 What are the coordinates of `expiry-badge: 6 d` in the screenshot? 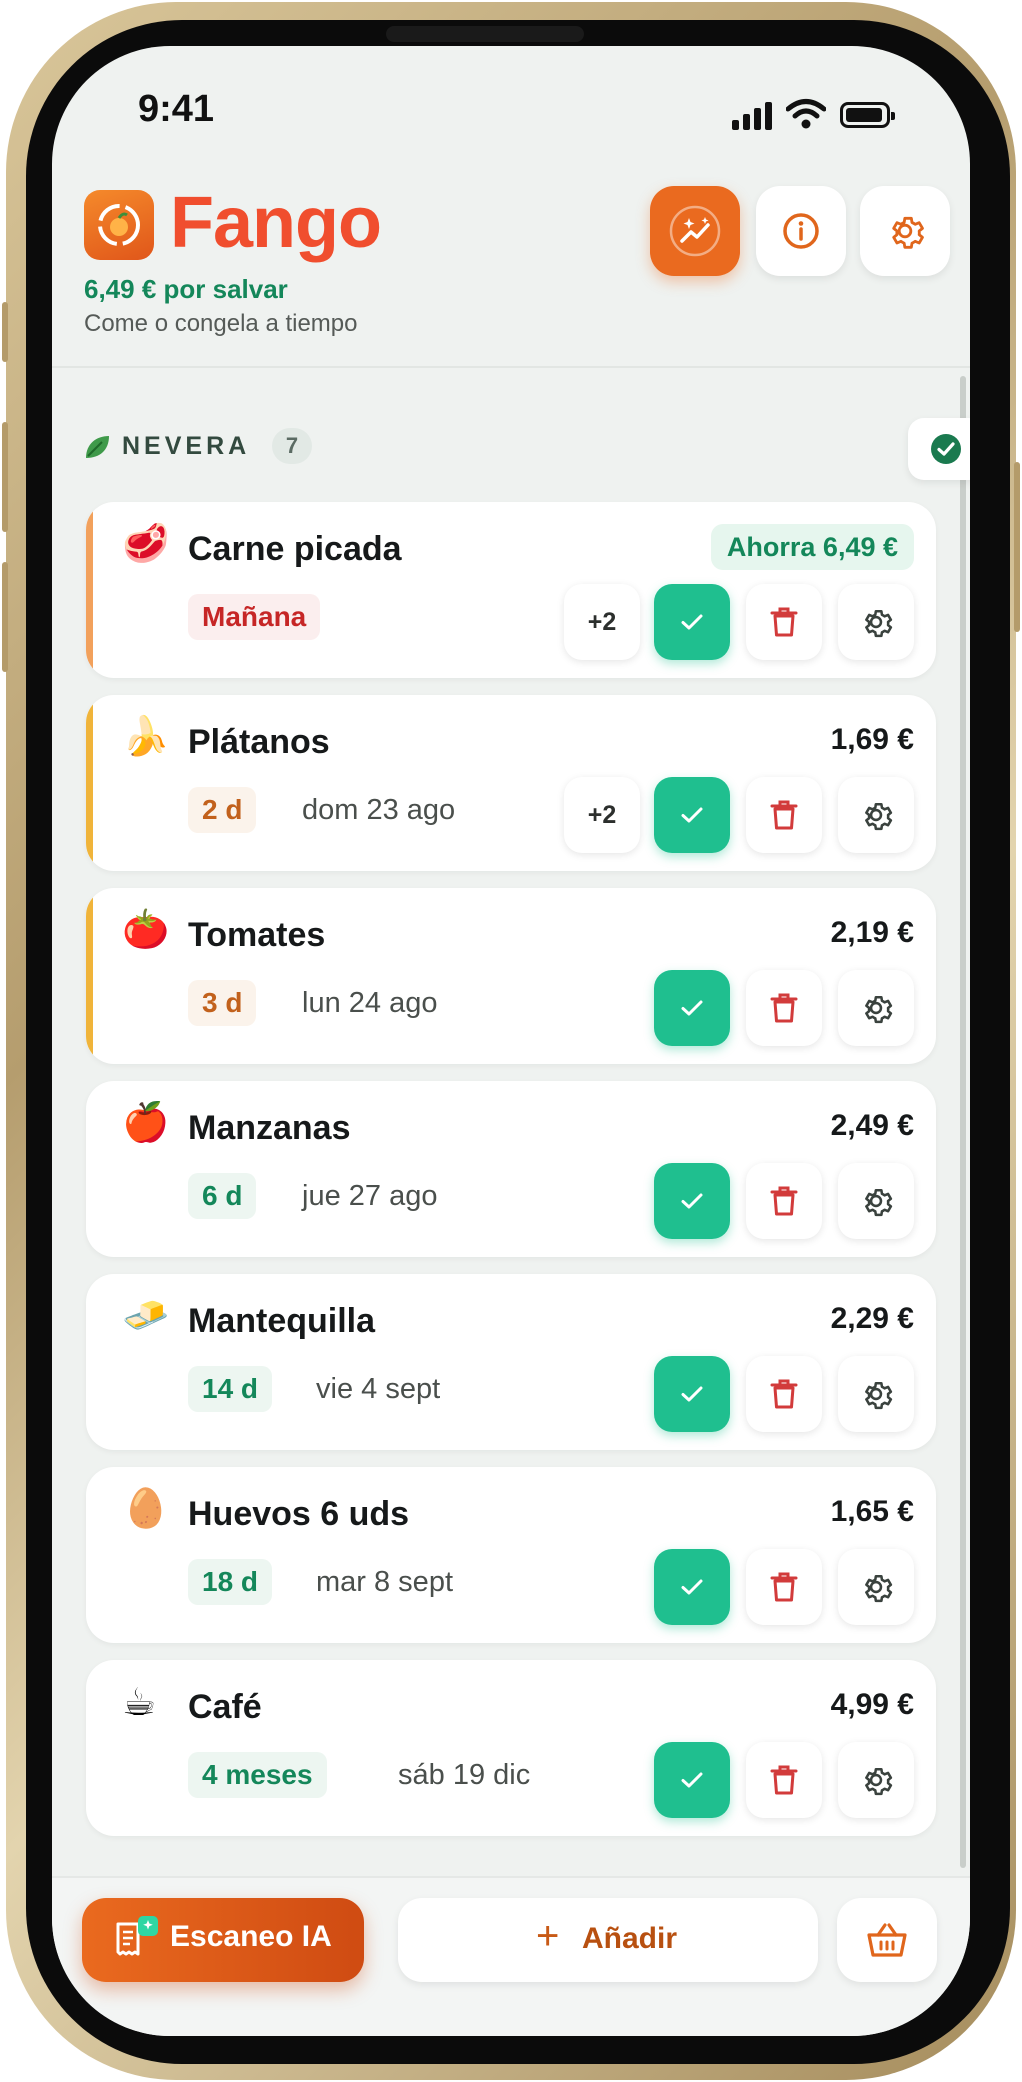 It's located at (222, 1196).